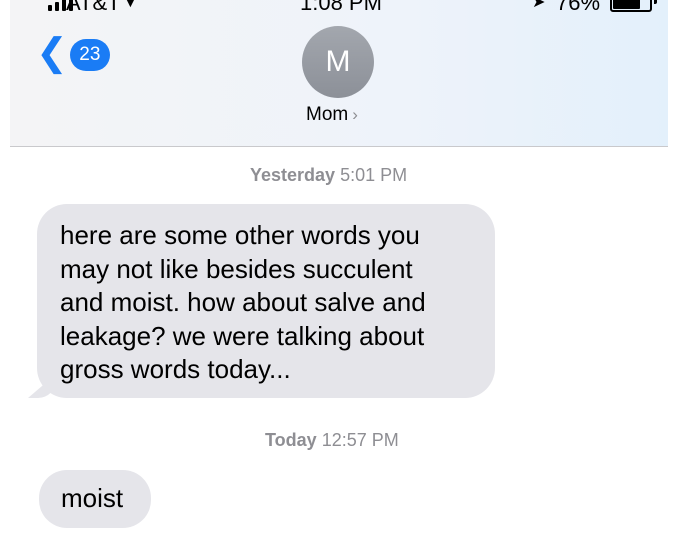 The image size is (700, 537). Describe the element at coordinates (293, 175) in the screenshot. I see `timestamp-day: Yesterday` at that location.